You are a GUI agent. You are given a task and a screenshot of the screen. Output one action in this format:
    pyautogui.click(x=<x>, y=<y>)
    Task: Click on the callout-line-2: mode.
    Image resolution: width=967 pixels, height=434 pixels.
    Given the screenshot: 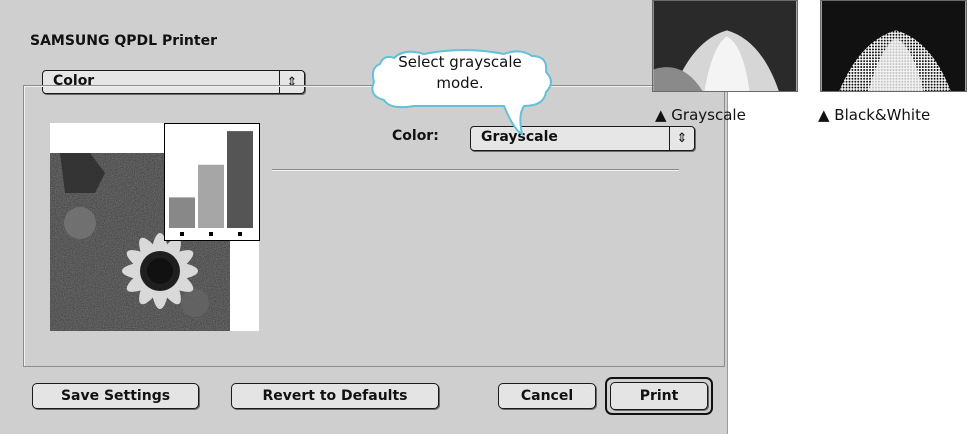 What is the action you would take?
    pyautogui.click(x=460, y=83)
    